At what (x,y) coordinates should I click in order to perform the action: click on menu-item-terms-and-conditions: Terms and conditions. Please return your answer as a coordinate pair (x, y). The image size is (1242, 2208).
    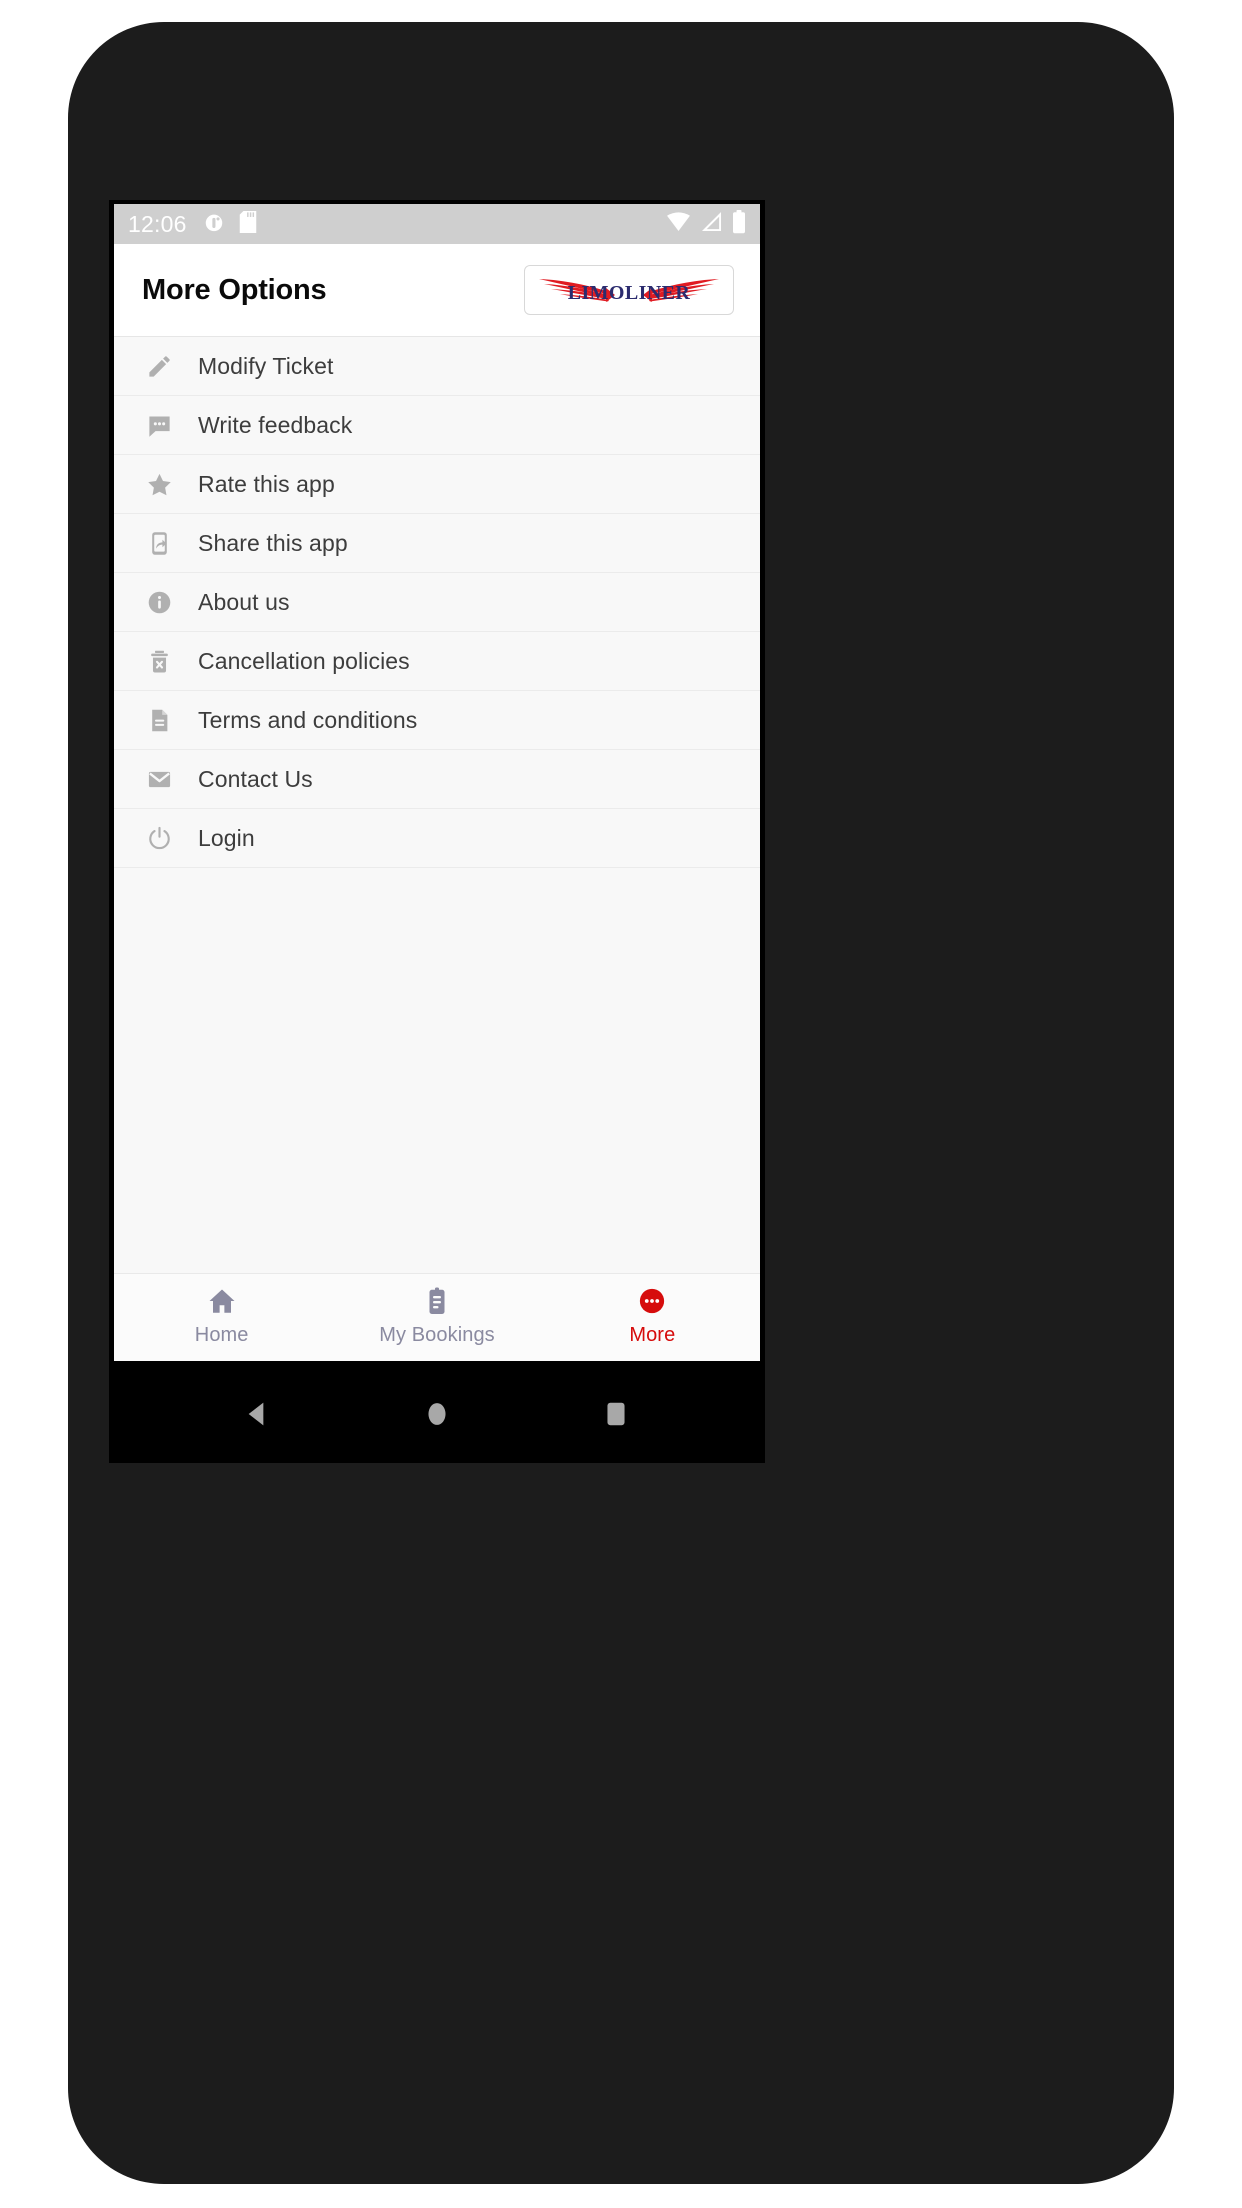
    Looking at the image, I should click on (437, 720).